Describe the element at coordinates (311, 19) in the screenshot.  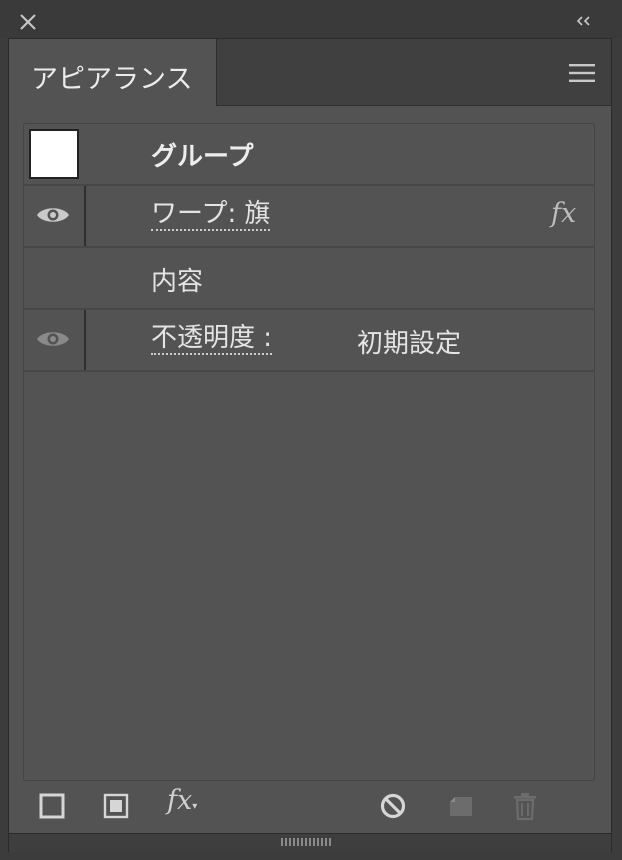
I see `panel-titlebar` at that location.